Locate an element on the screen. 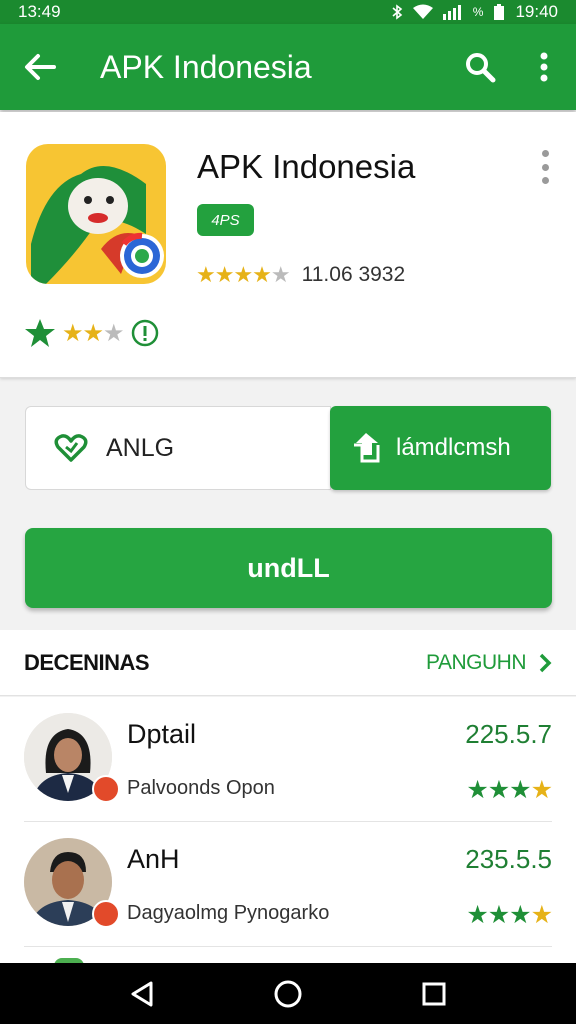  share-upload-icon is located at coordinates (367, 448).